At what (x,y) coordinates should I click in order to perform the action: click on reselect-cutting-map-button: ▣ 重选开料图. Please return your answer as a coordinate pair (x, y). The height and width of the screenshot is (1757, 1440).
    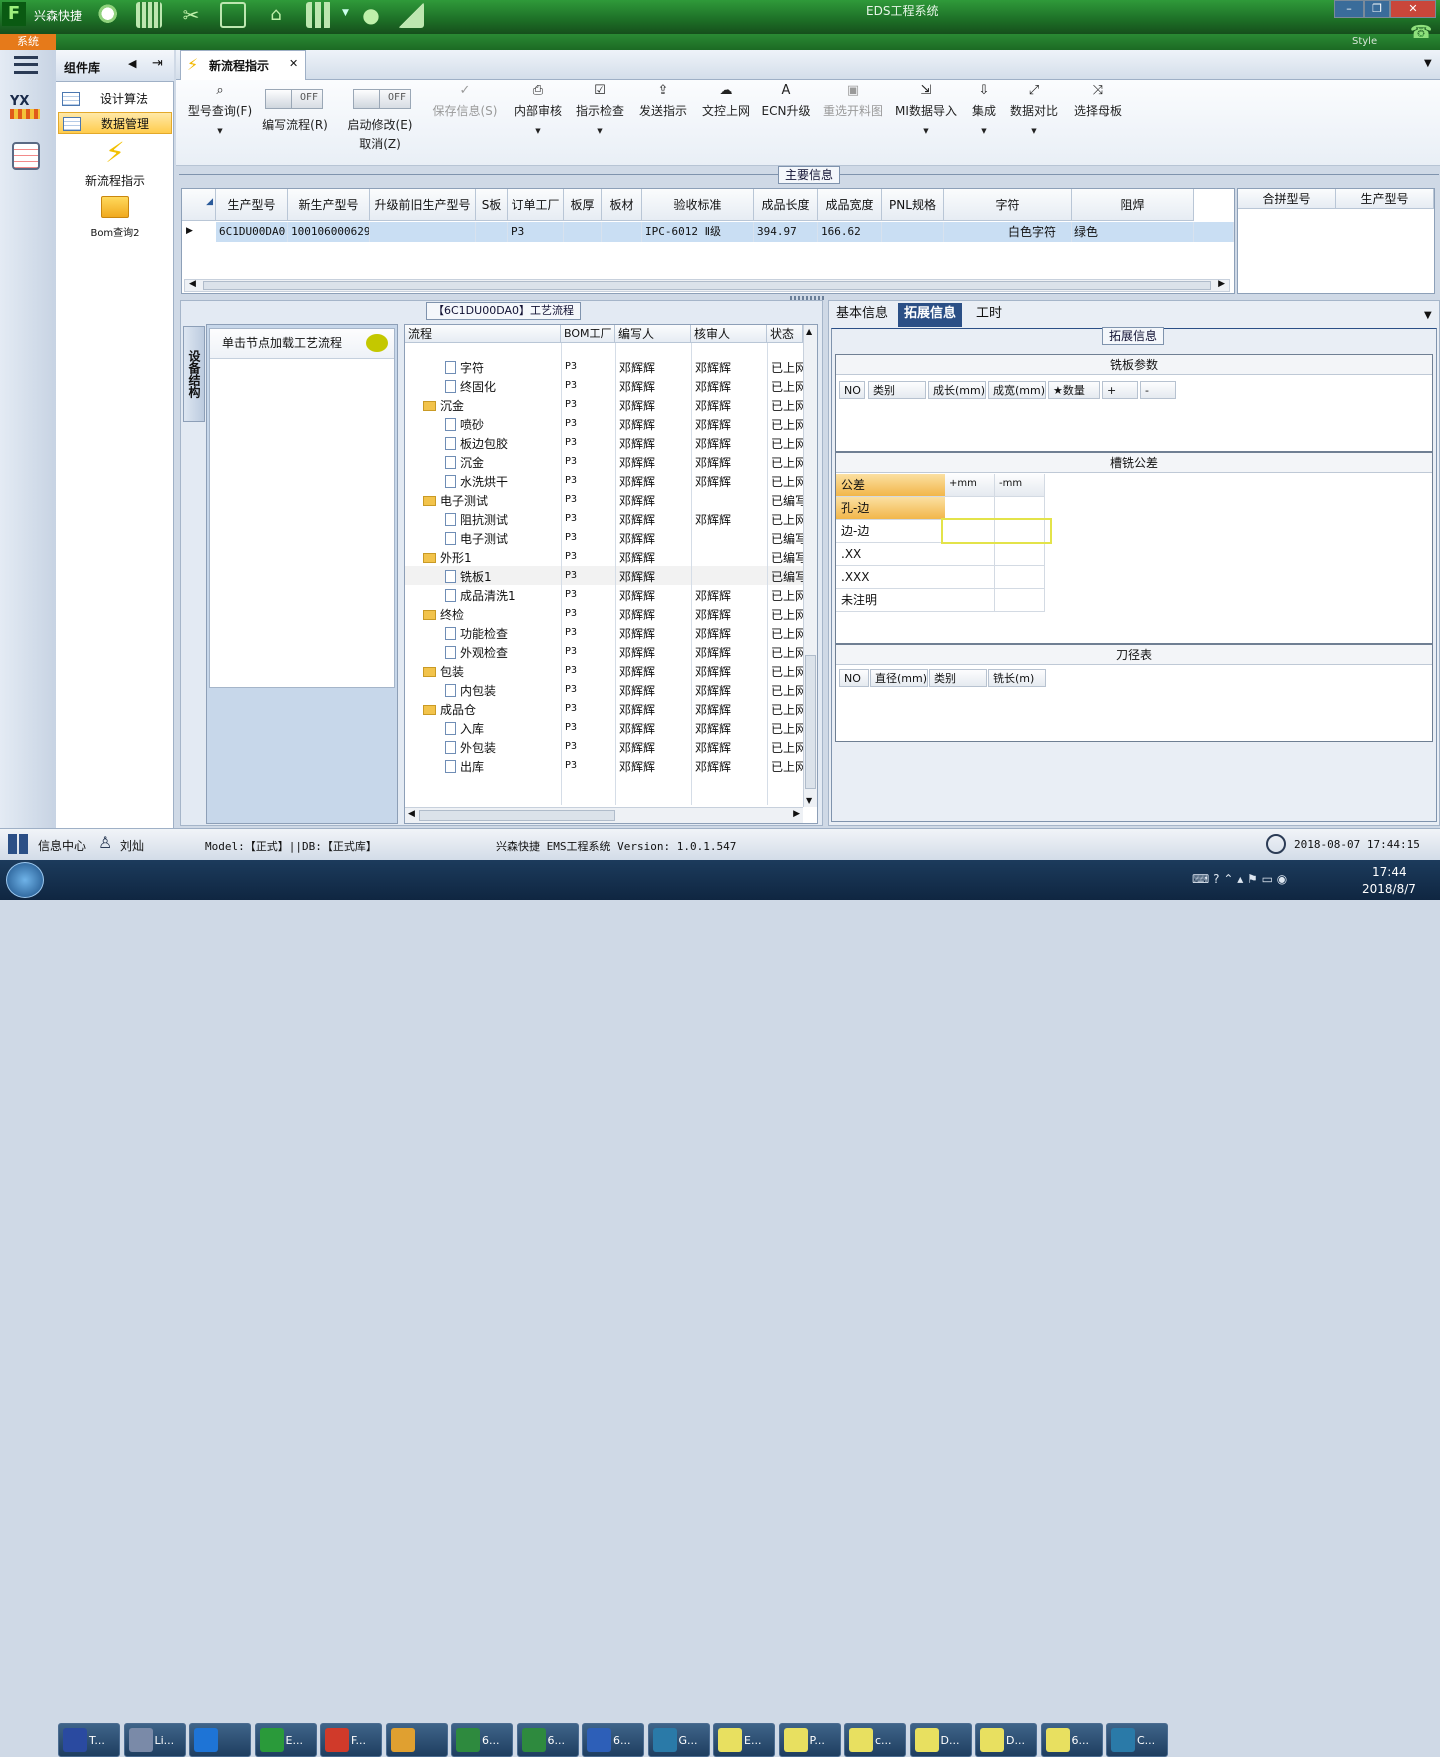
    Looking at the image, I should click on (853, 125).